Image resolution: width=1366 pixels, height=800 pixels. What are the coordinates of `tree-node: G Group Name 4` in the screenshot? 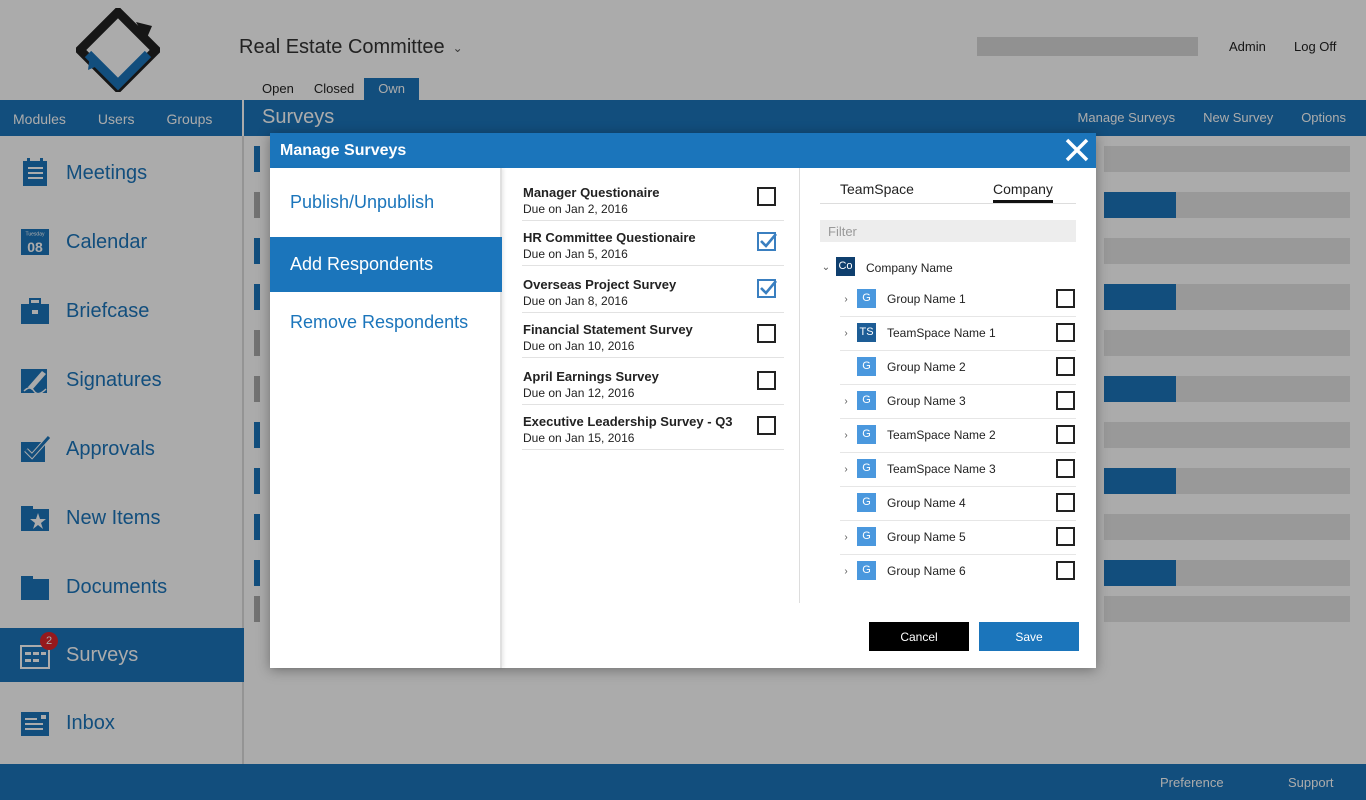 It's located at (958, 504).